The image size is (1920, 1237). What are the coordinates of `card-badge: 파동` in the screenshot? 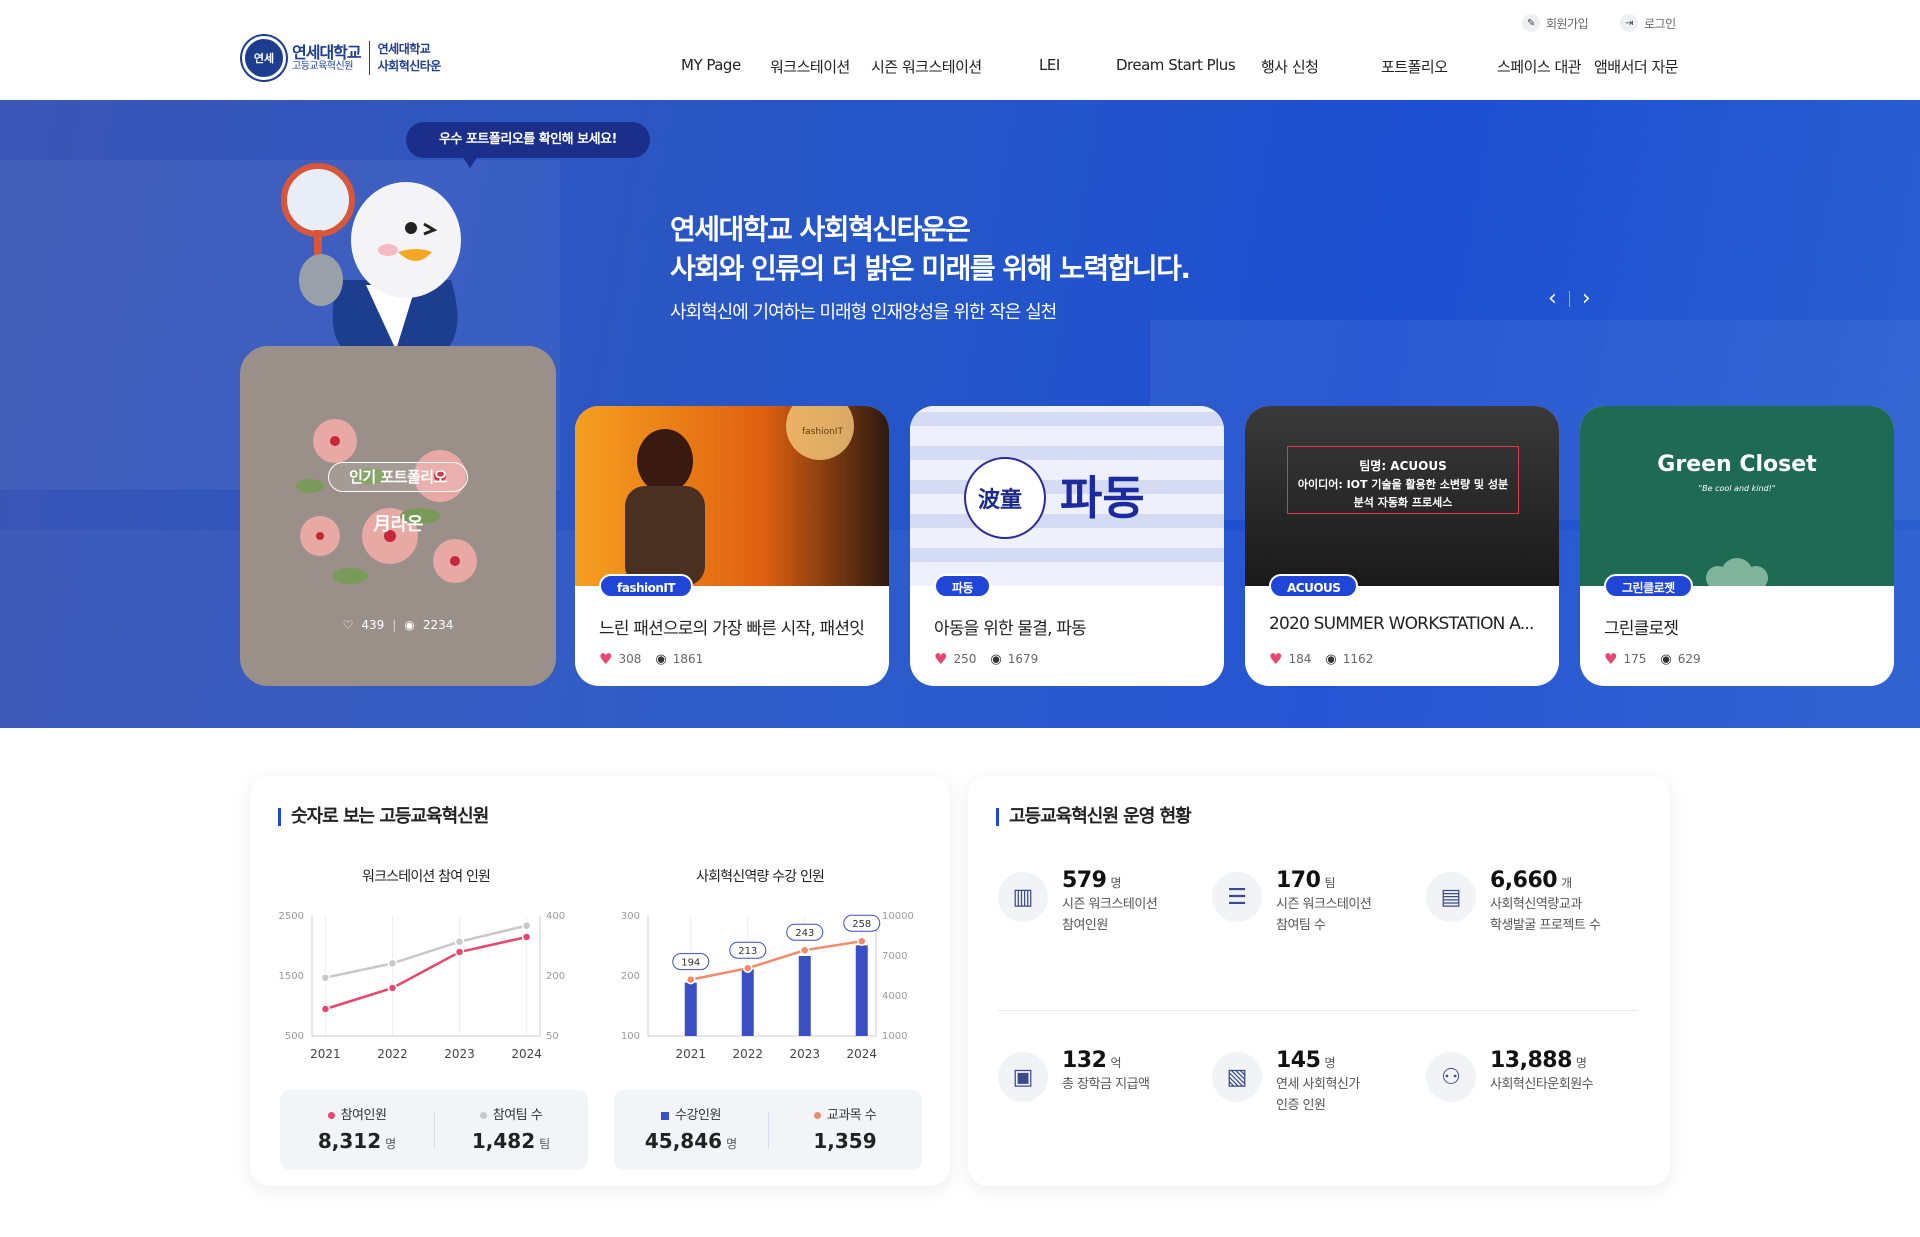 It's located at (963, 586).